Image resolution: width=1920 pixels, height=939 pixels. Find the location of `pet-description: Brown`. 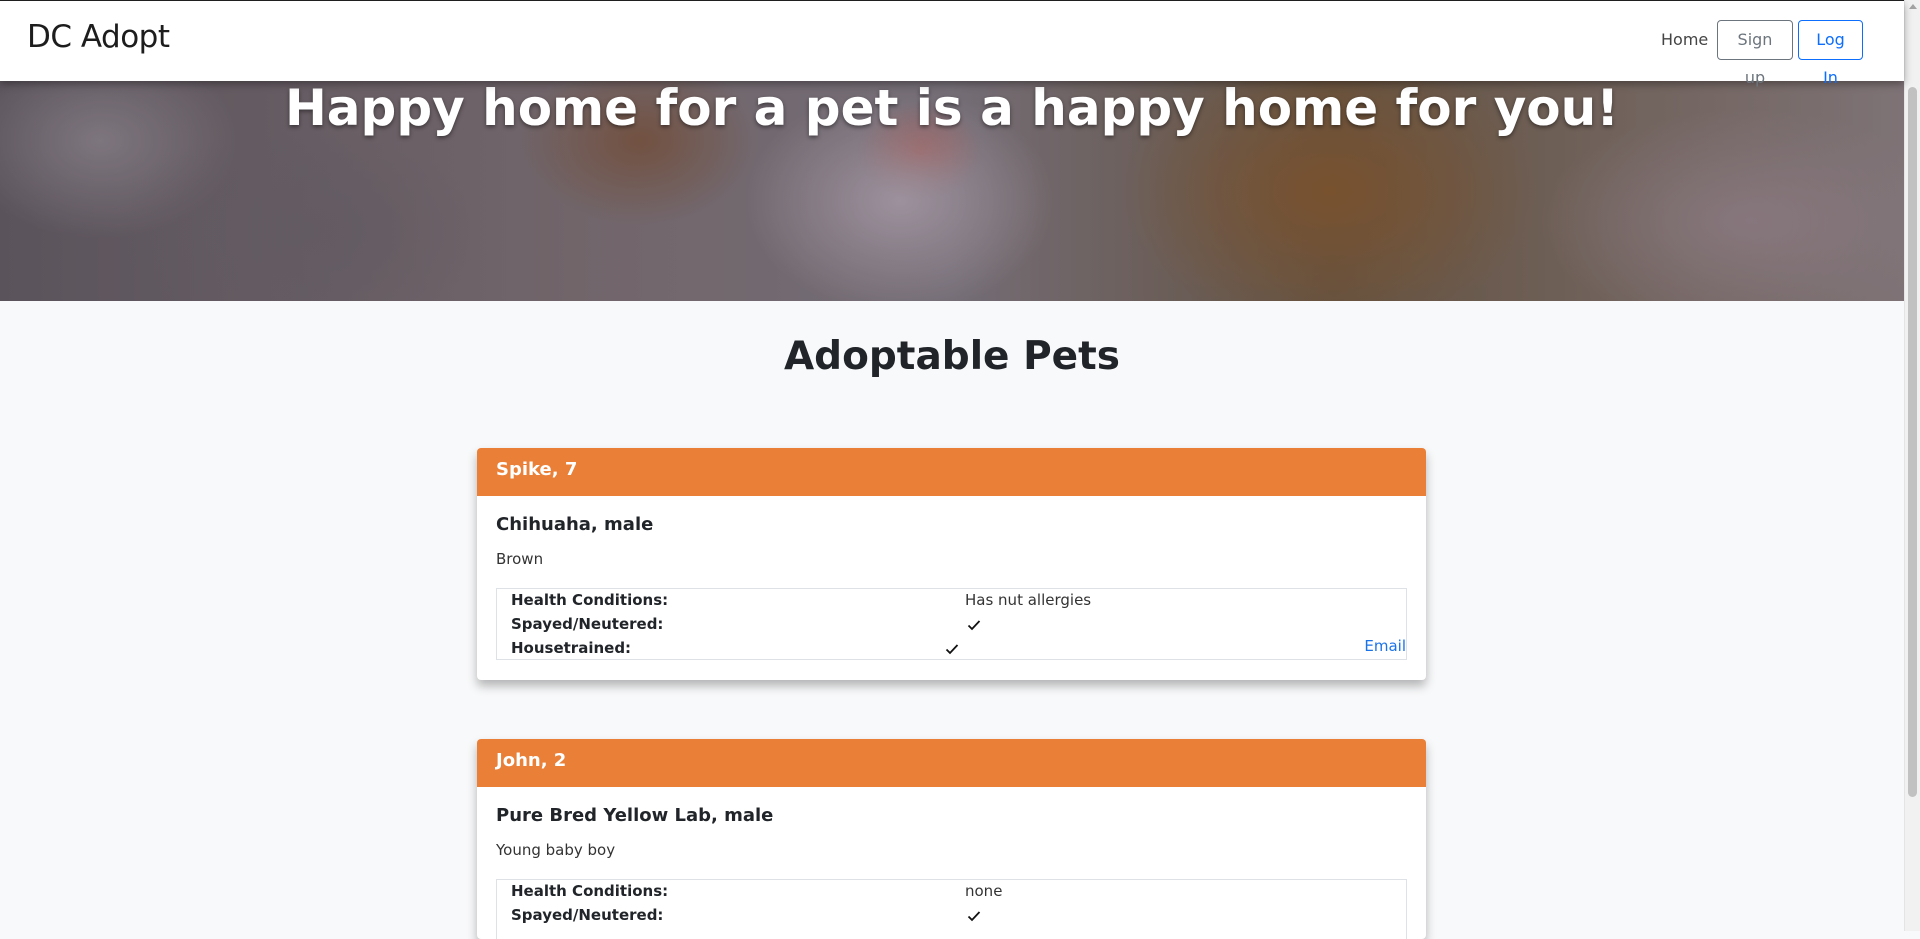

pet-description: Brown is located at coordinates (520, 559).